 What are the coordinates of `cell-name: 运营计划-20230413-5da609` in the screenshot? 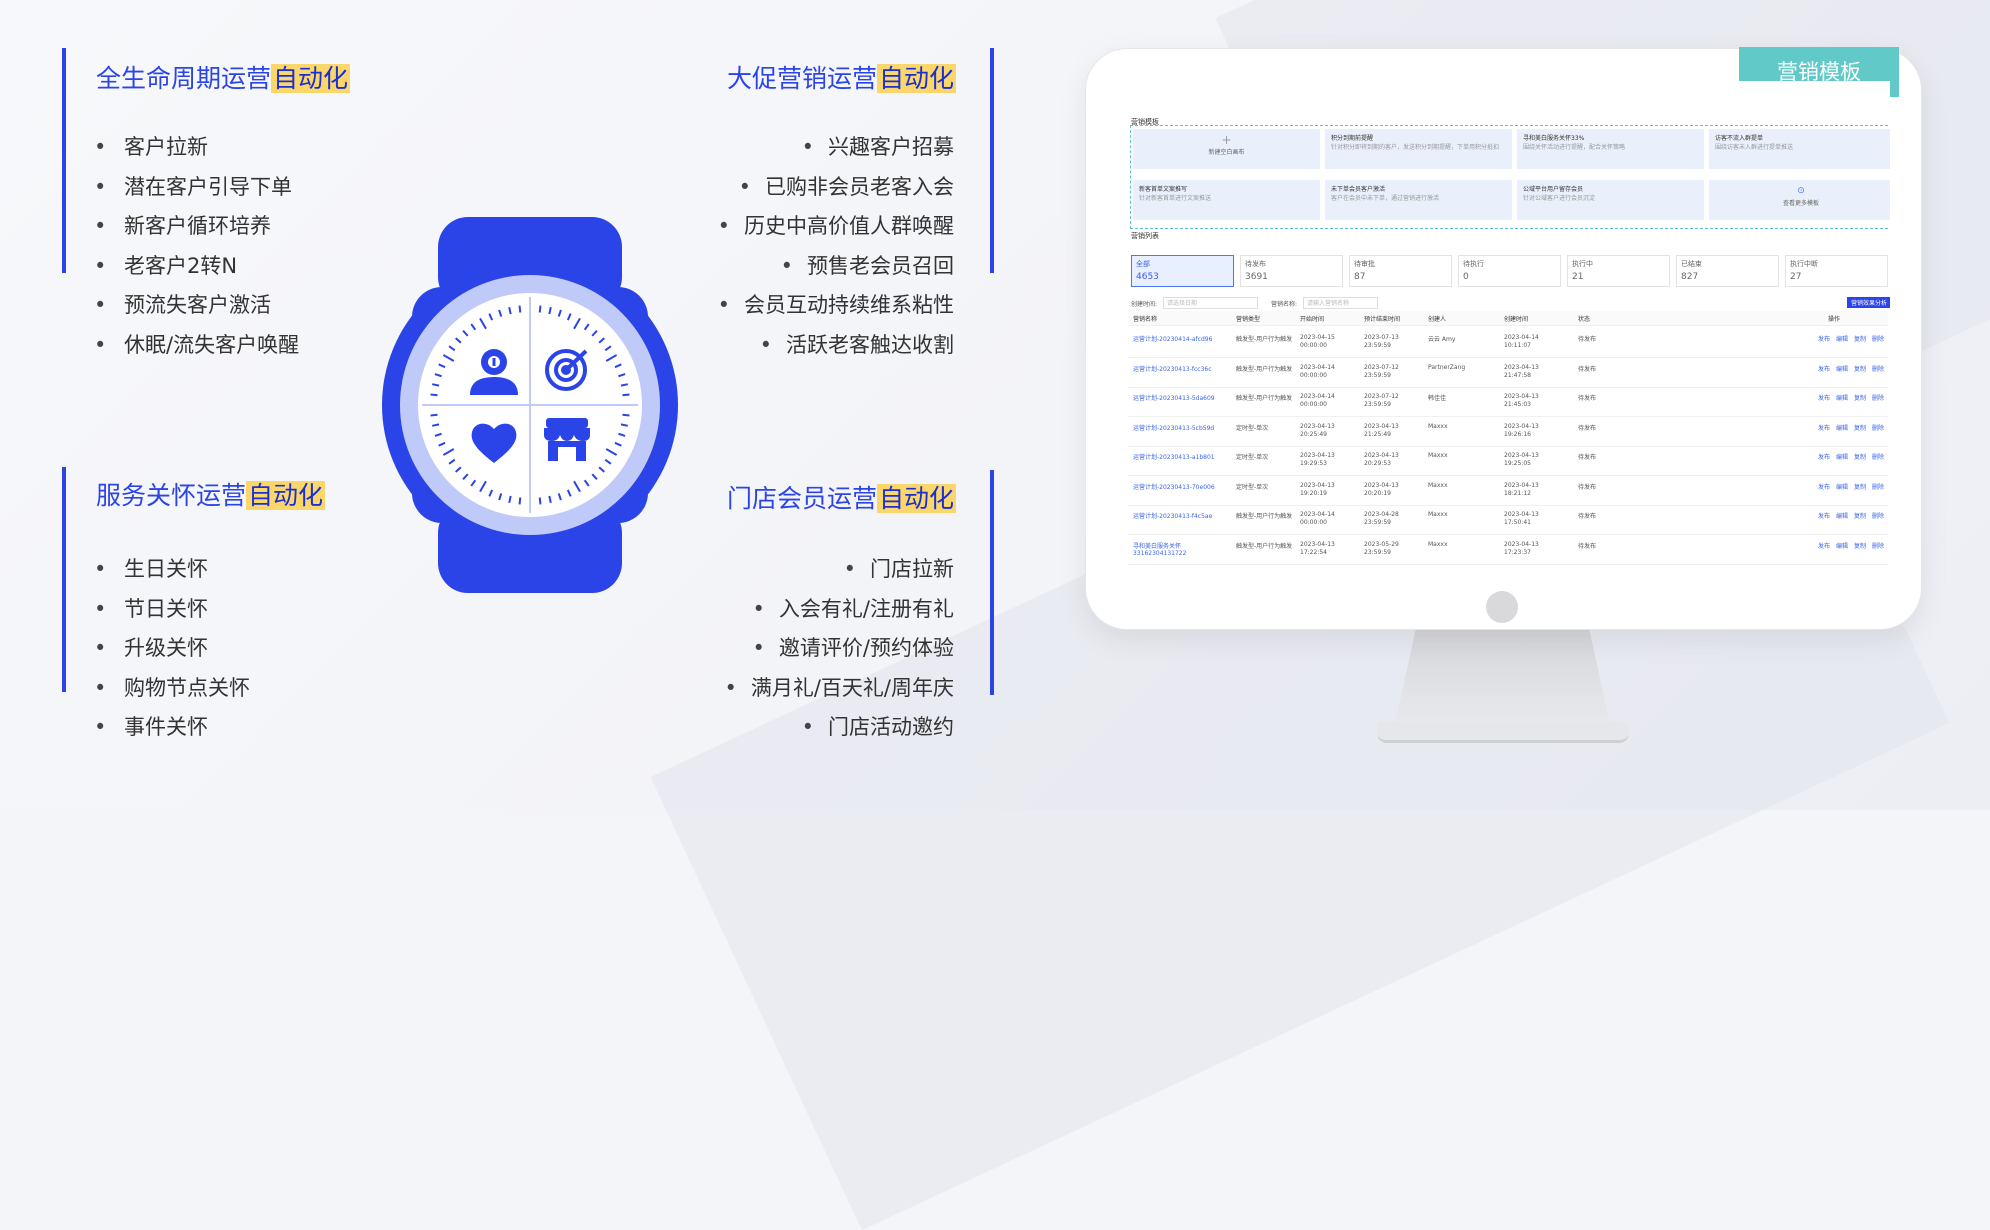 It's located at (1180, 397).